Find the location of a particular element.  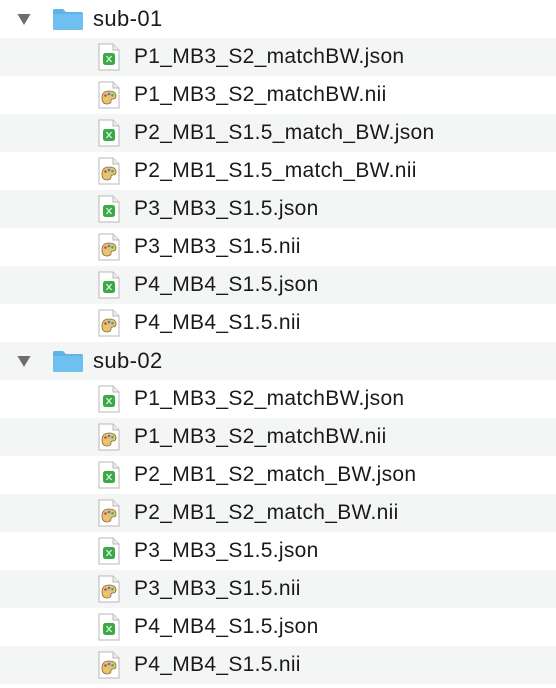

file-row: P2_MB1_S1.5_match_BW.nii is located at coordinates (278, 171).